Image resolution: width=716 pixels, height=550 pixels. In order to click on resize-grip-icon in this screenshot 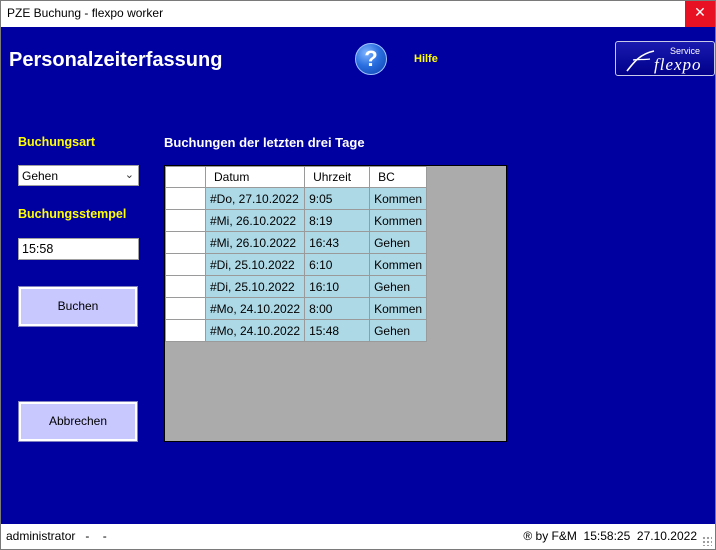, I will do `click(707, 541)`.